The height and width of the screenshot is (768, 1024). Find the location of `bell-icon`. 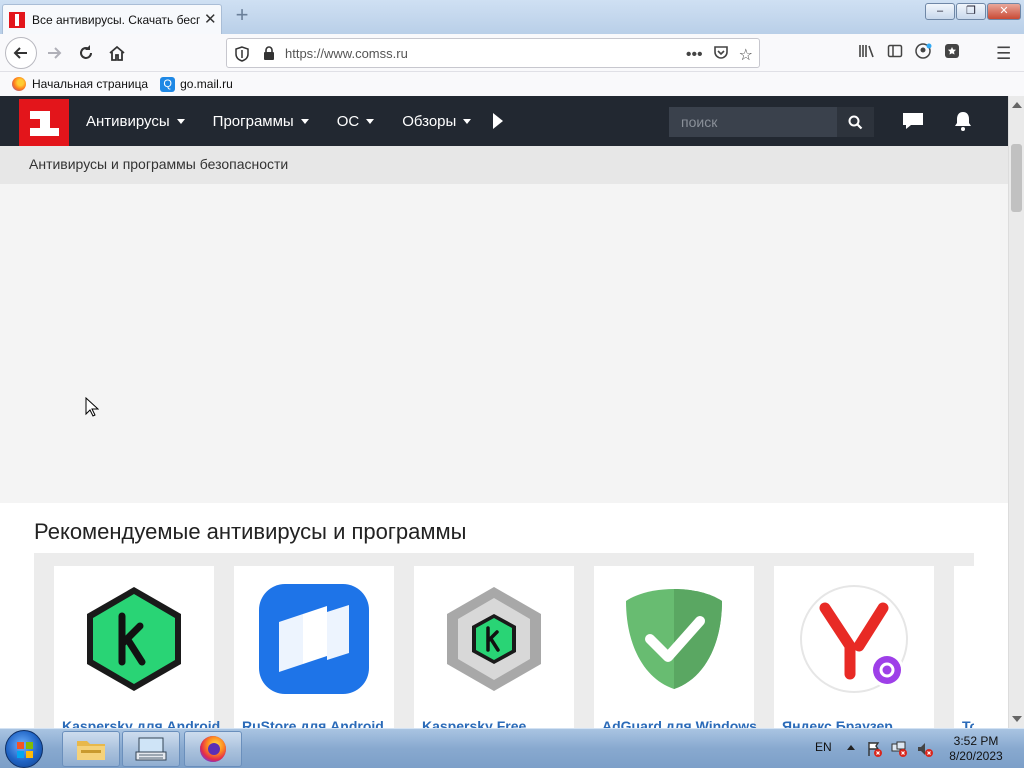

bell-icon is located at coordinates (963, 121).